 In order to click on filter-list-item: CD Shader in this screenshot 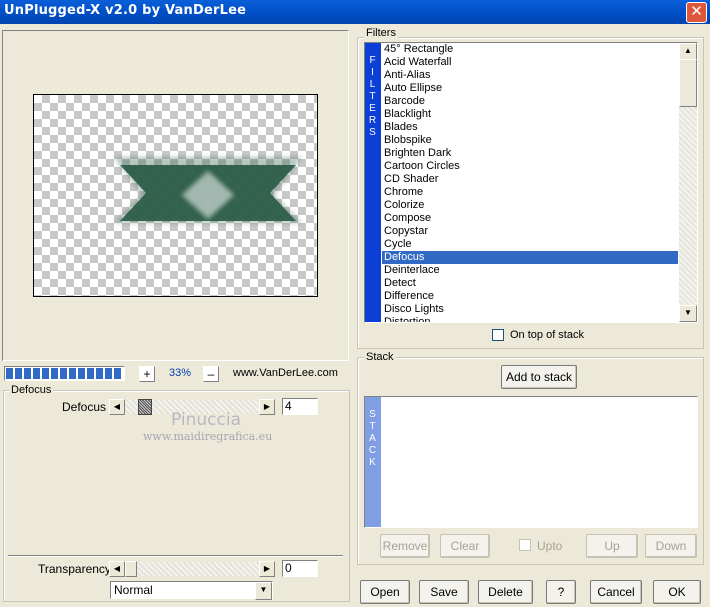, I will do `click(530, 179)`.